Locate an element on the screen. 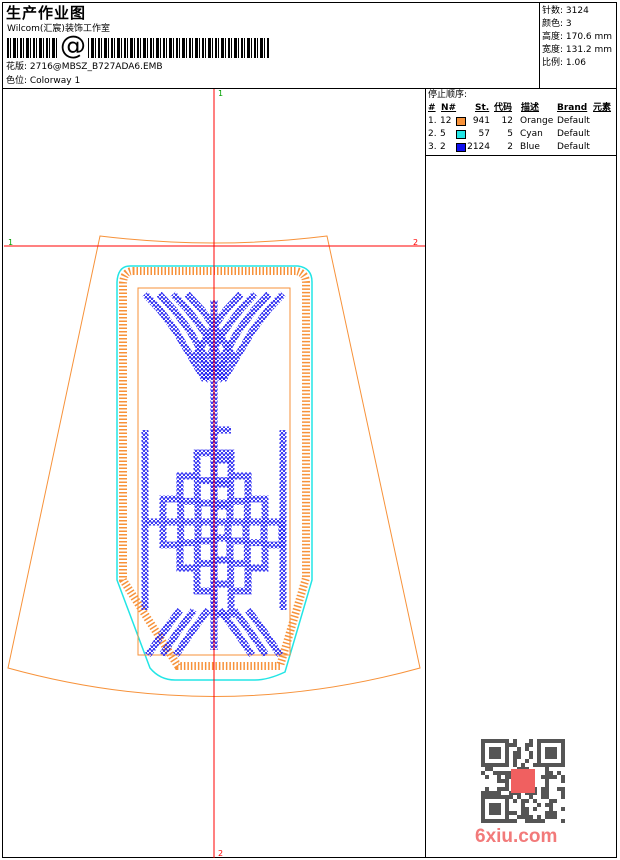 This screenshot has height=860, width=620. watermark-site: 6xiu.com is located at coordinates (516, 836).